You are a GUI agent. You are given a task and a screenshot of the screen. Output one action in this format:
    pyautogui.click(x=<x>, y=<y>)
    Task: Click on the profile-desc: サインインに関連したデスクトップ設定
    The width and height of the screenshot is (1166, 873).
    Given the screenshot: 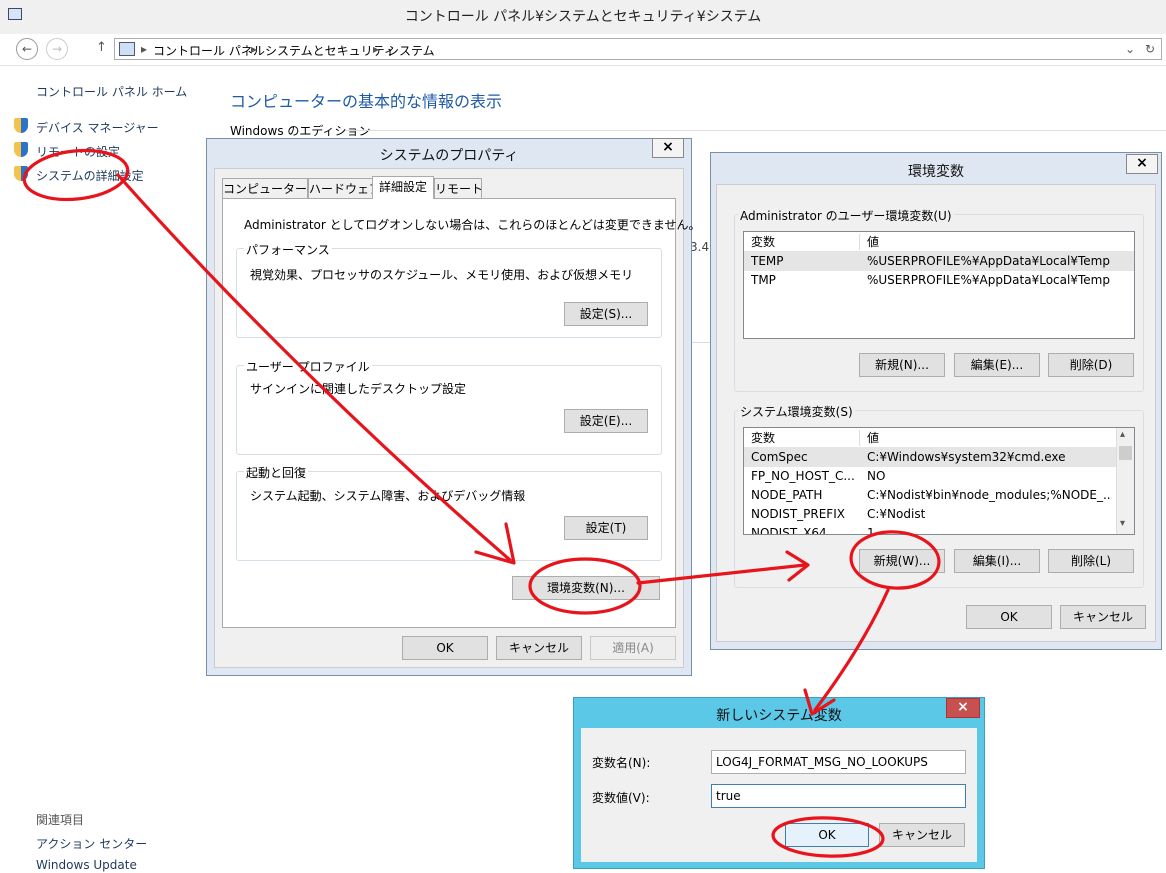 What is the action you would take?
    pyautogui.click(x=358, y=389)
    